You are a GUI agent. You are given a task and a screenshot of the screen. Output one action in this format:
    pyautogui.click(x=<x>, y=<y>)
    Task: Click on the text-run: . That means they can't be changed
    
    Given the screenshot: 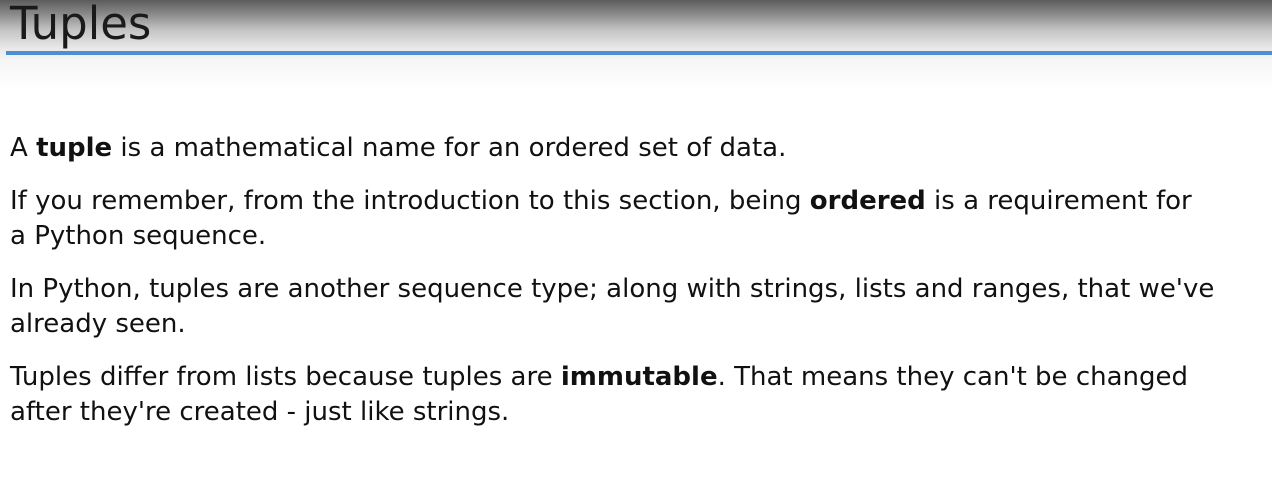 What is the action you would take?
    pyautogui.click(x=953, y=377)
    